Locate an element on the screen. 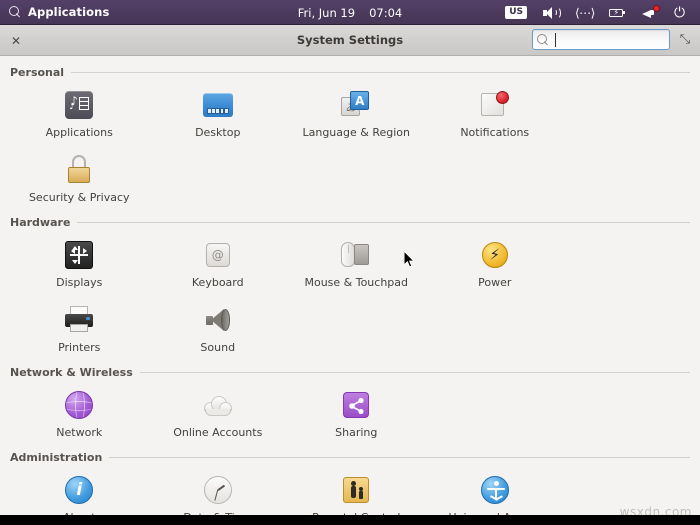  group-title: Personal is located at coordinates (37, 72).